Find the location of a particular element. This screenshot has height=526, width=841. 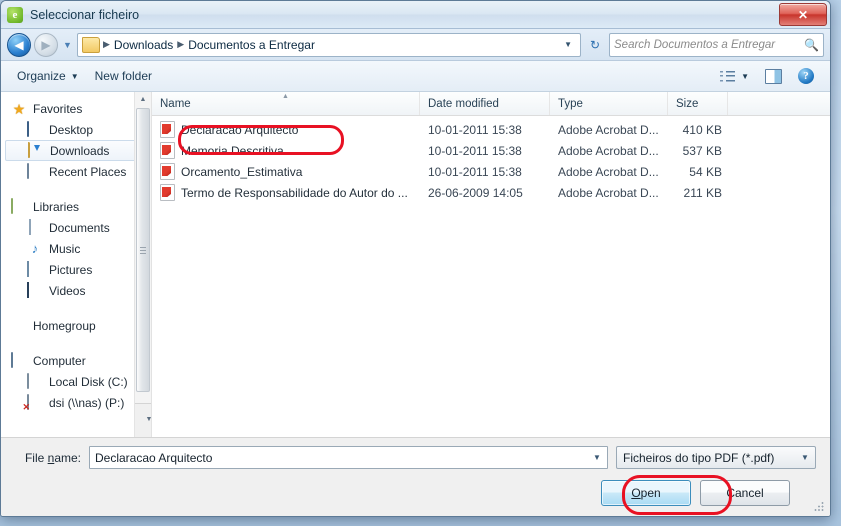

window-title: Seleccionar ficheiro is located at coordinates (85, 14).